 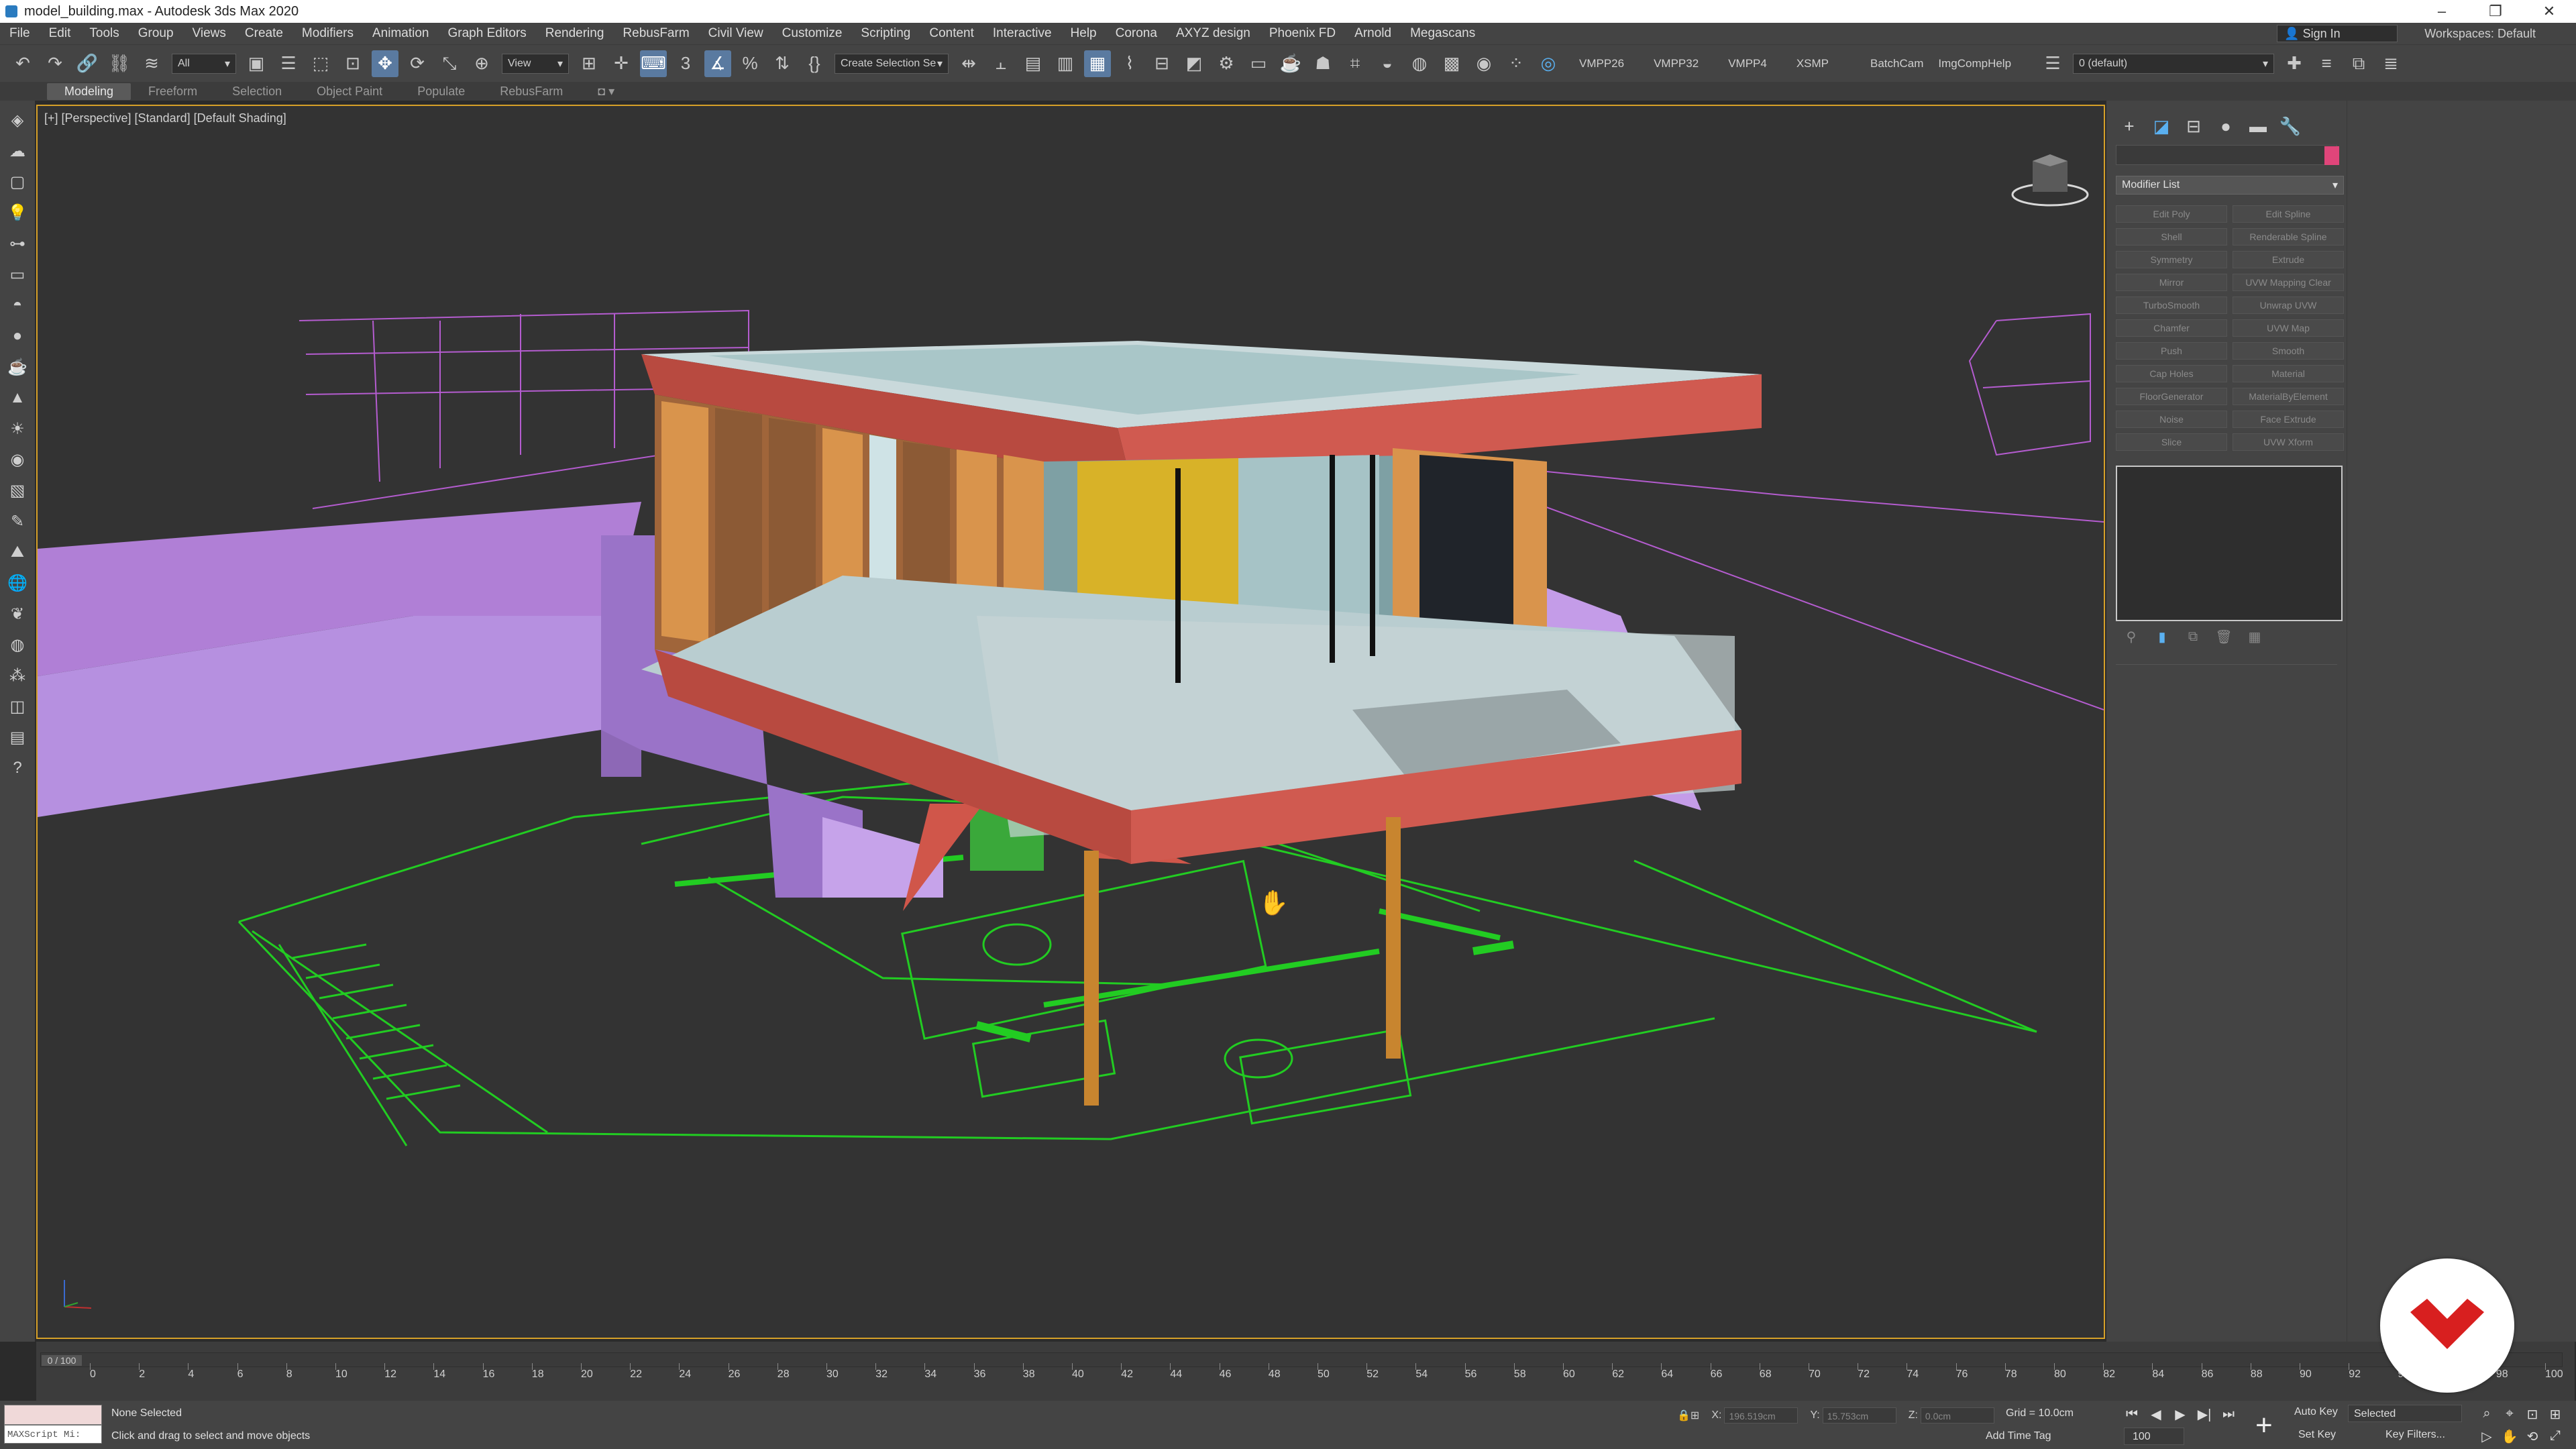 What do you see at coordinates (1065, 63) in the screenshot?
I see `layer-explorer-icon: ▥` at bounding box center [1065, 63].